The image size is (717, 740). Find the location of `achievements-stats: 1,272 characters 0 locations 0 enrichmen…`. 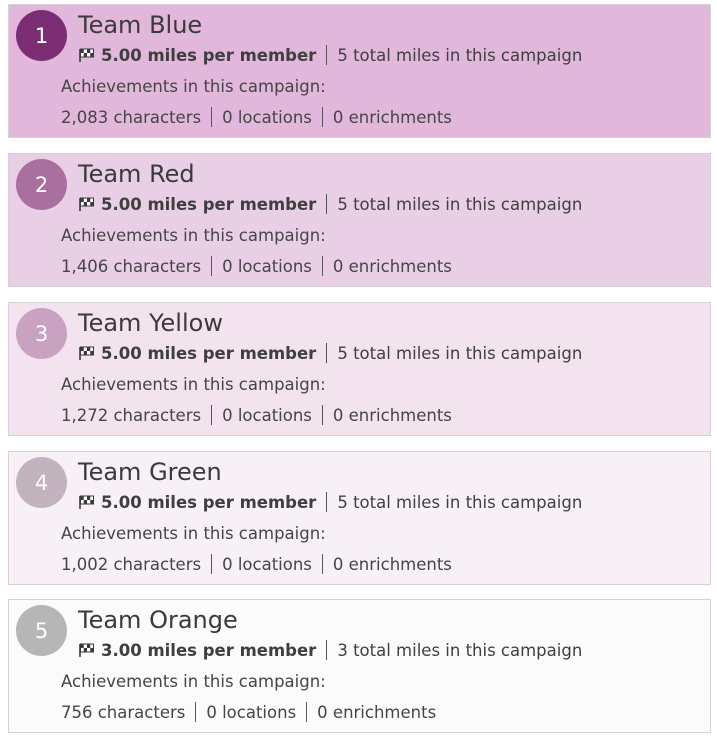

achievements-stats: 1,272 characters 0 locations 0 enrichmen… is located at coordinates (256, 415).